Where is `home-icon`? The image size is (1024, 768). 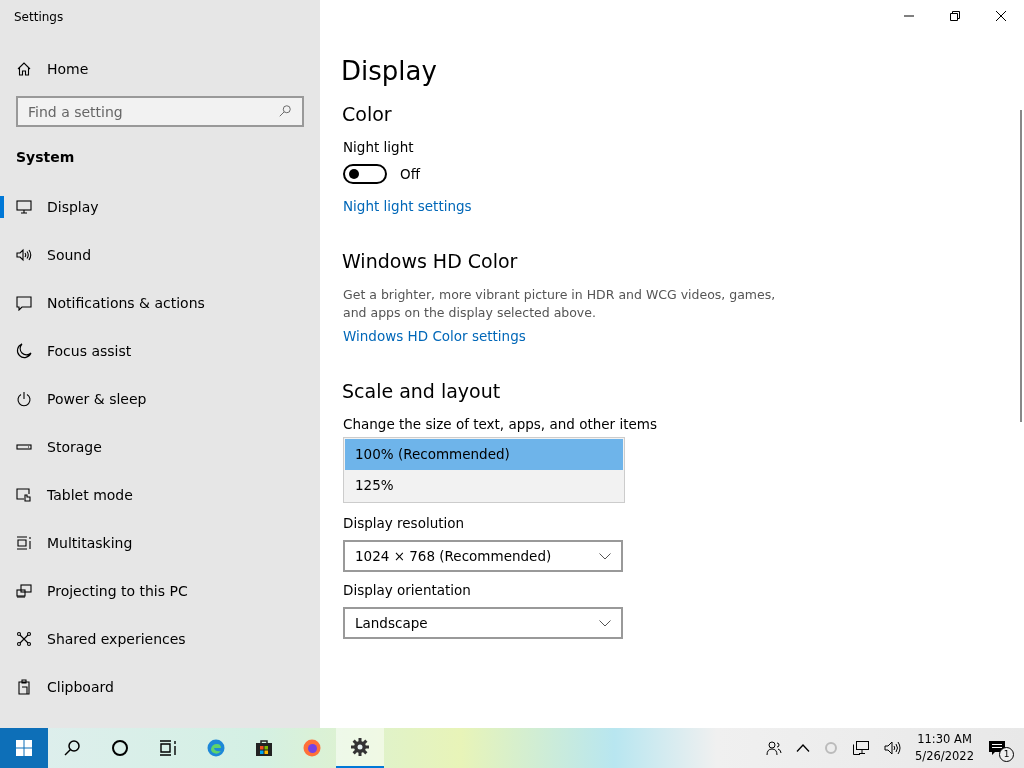 home-icon is located at coordinates (24, 69).